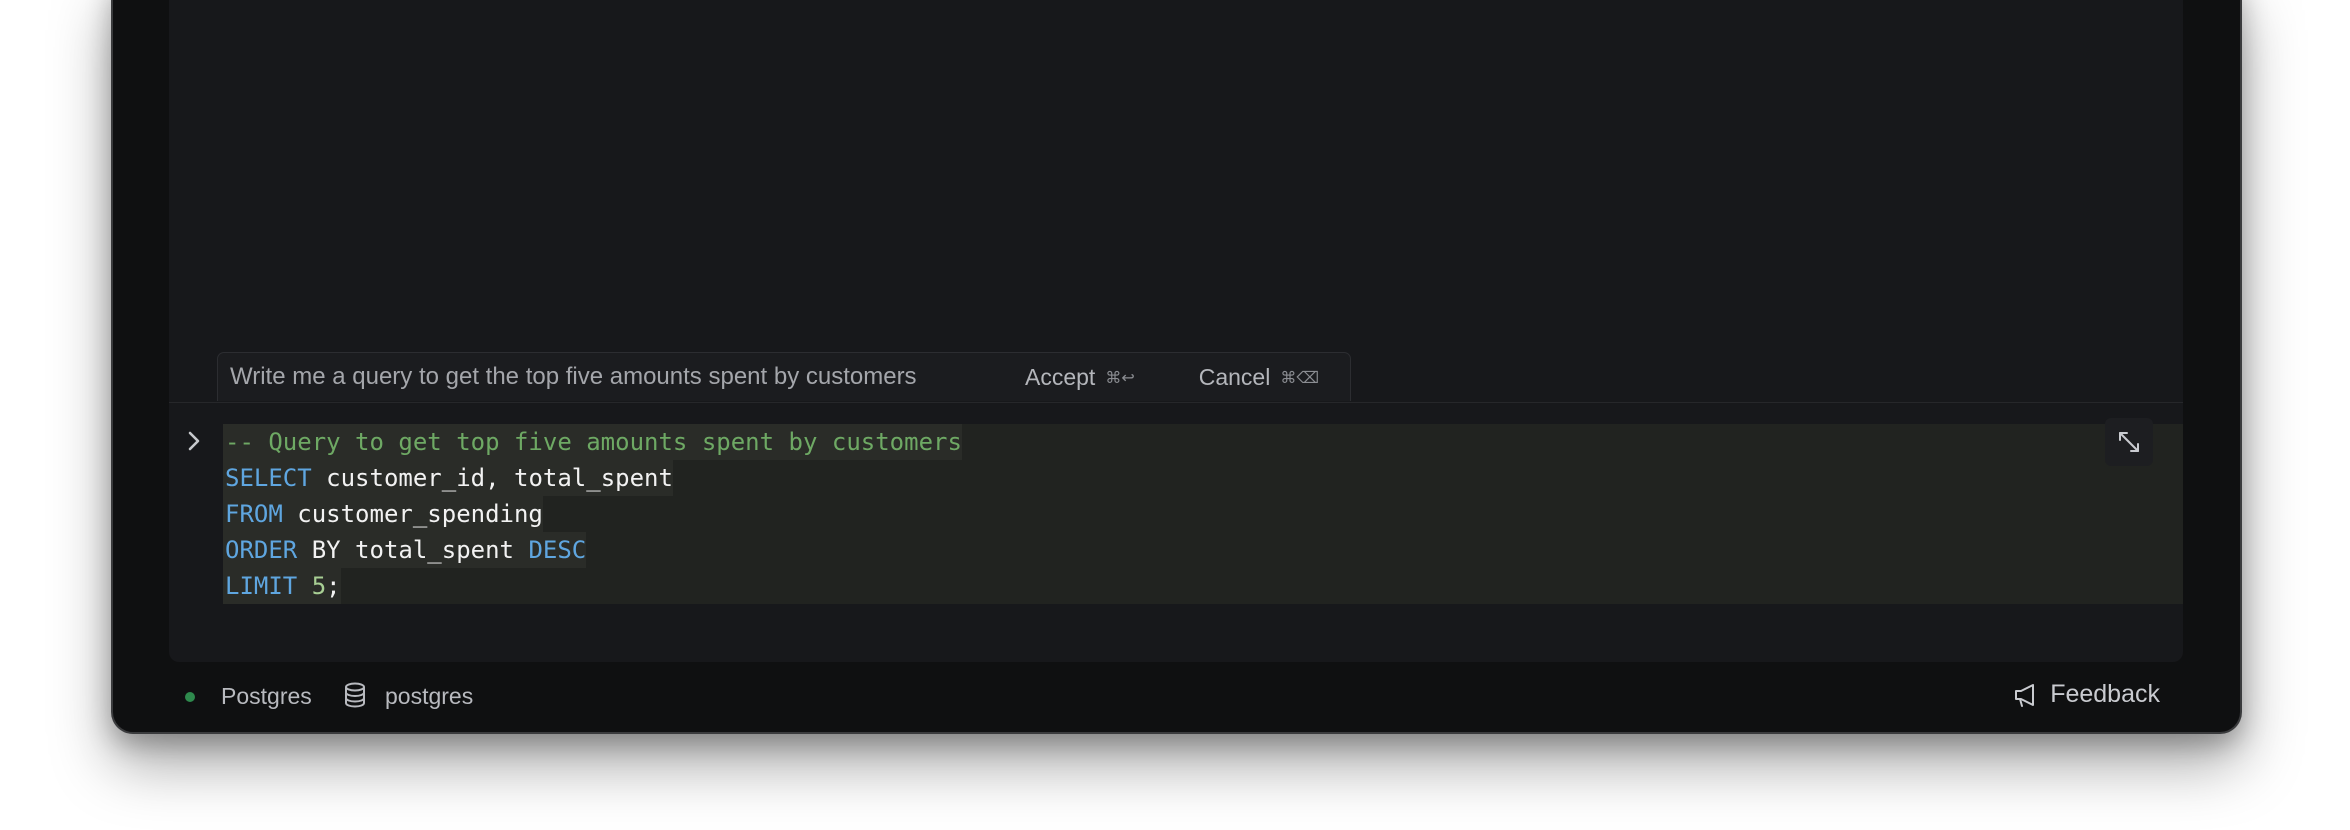  I want to click on cancel-button: Cancel ⌘⌫, so click(1259, 377).